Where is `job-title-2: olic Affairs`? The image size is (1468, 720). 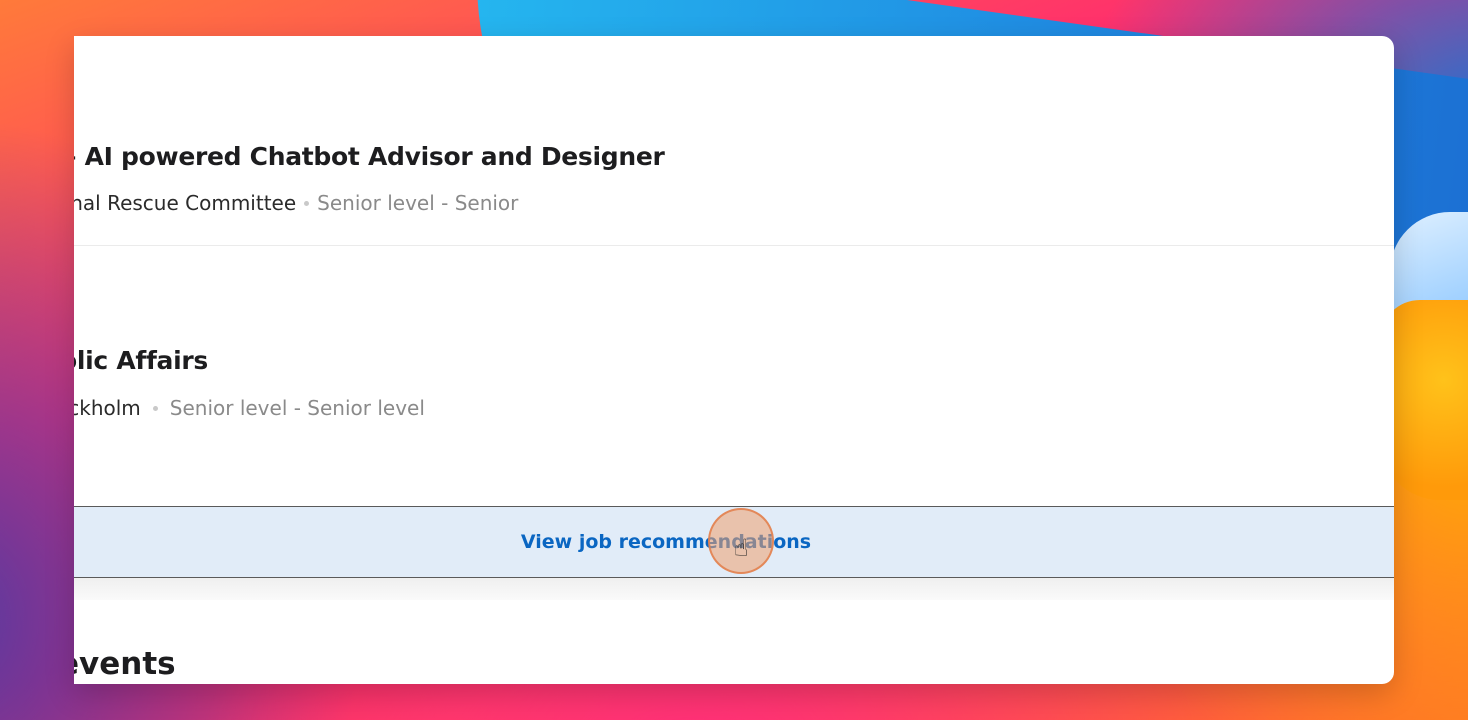 job-title-2: olic Affairs is located at coordinates (141, 360).